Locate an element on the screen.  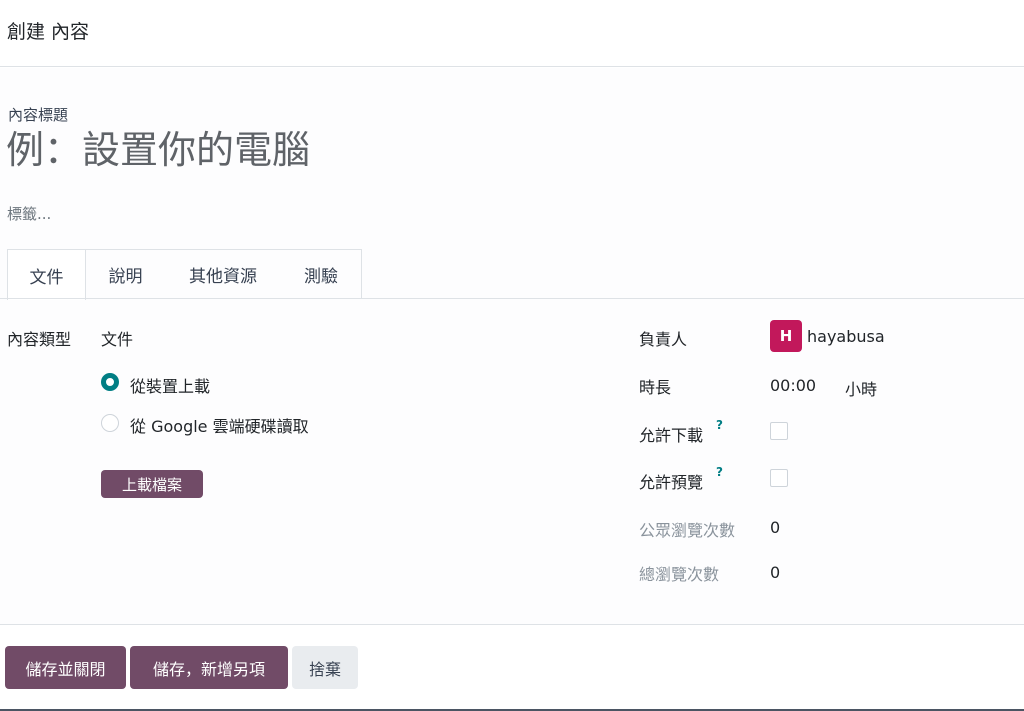
responsible-label: 負責人 is located at coordinates (663, 339).